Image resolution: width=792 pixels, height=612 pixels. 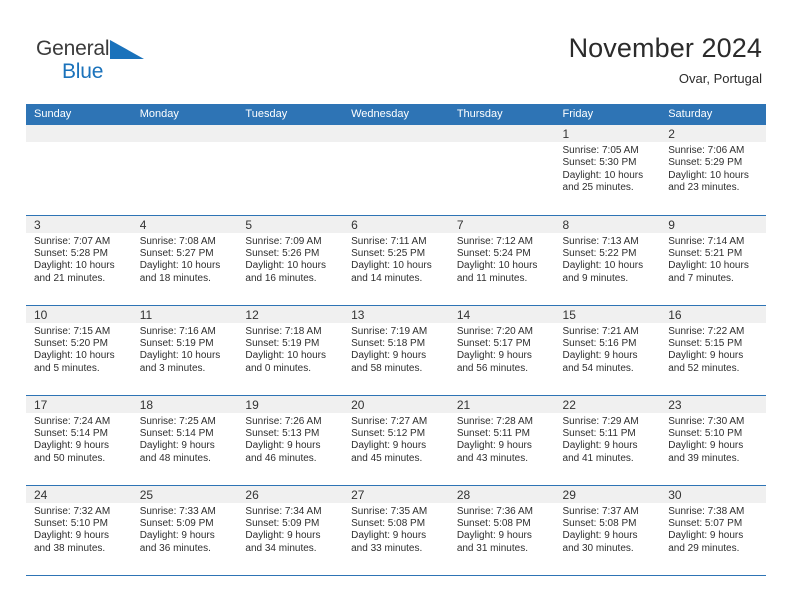 What do you see at coordinates (387, 278) in the screenshot?
I see `daylight-text-line2: and 14 minutes.` at bounding box center [387, 278].